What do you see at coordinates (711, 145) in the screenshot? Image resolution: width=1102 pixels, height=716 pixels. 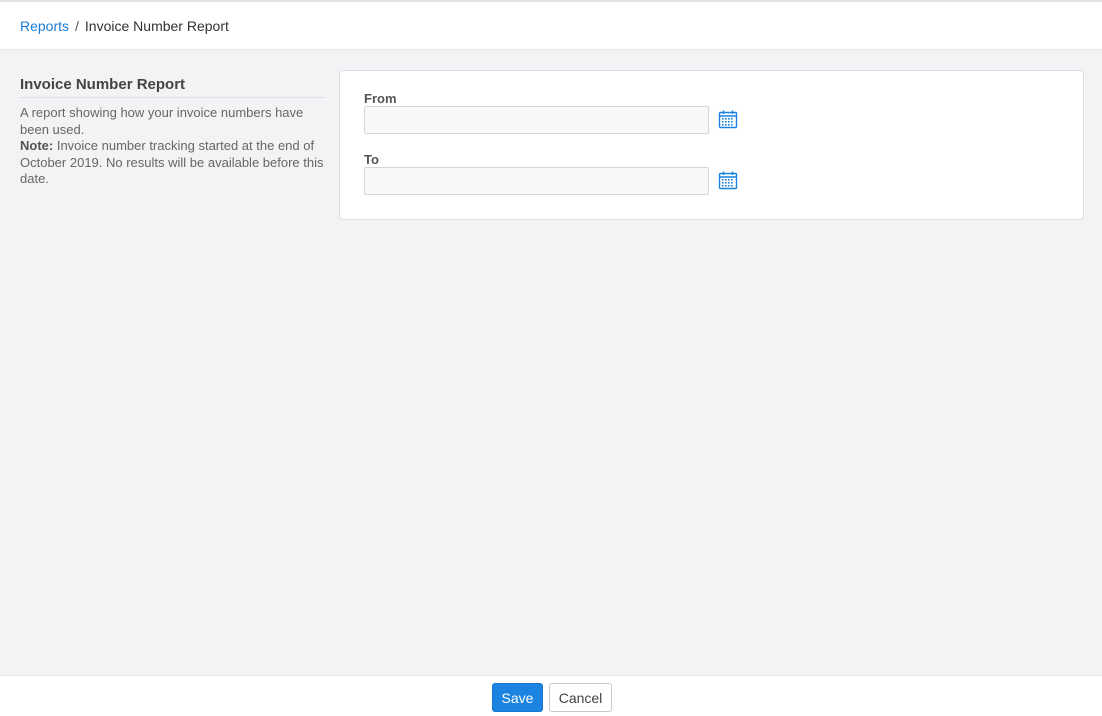 I see `date-range-form: From To` at bounding box center [711, 145].